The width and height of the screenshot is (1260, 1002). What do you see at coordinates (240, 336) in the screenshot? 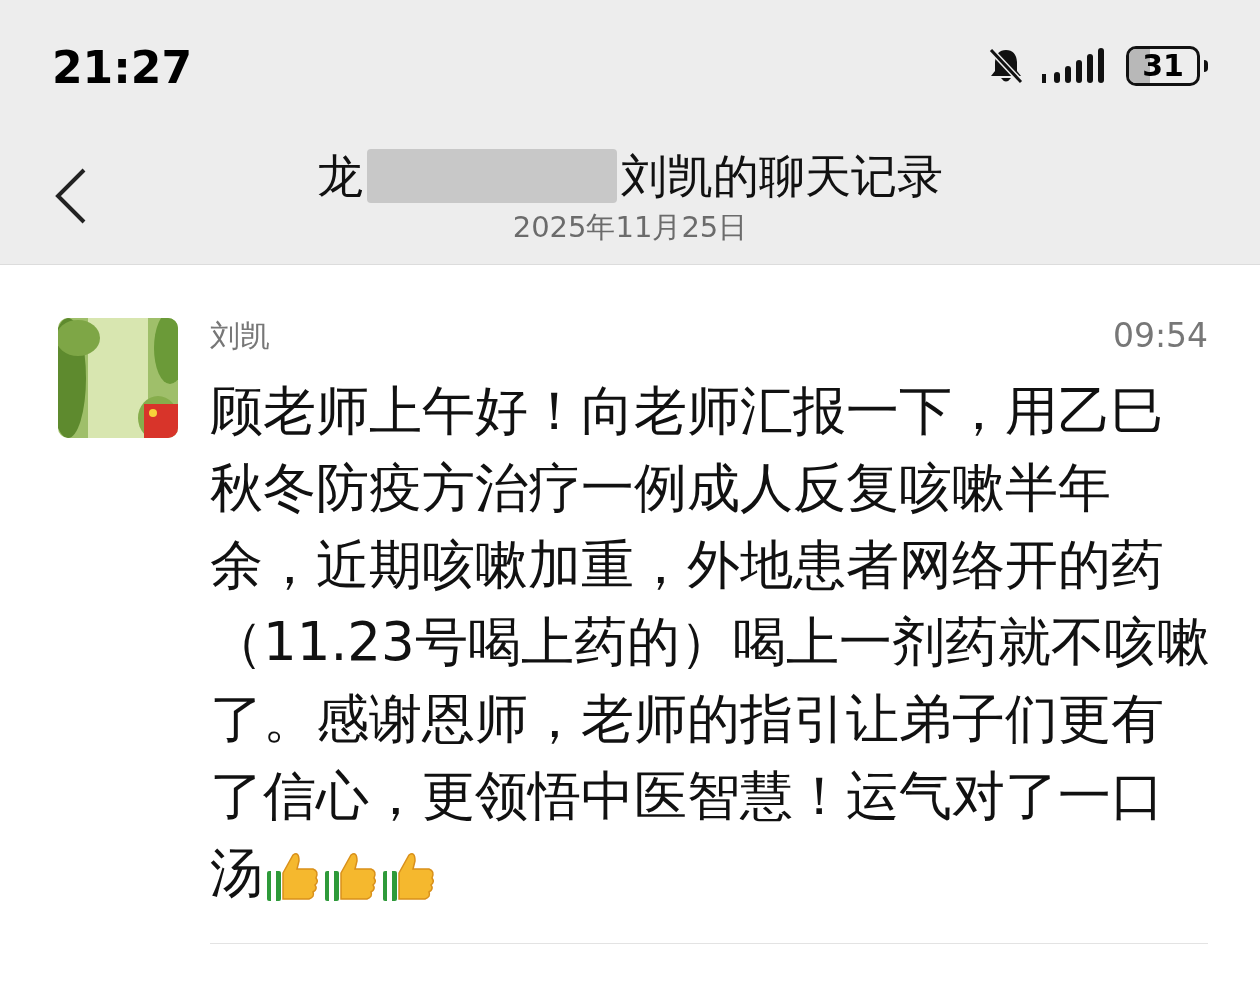
I see `sender-name: 刘凯` at bounding box center [240, 336].